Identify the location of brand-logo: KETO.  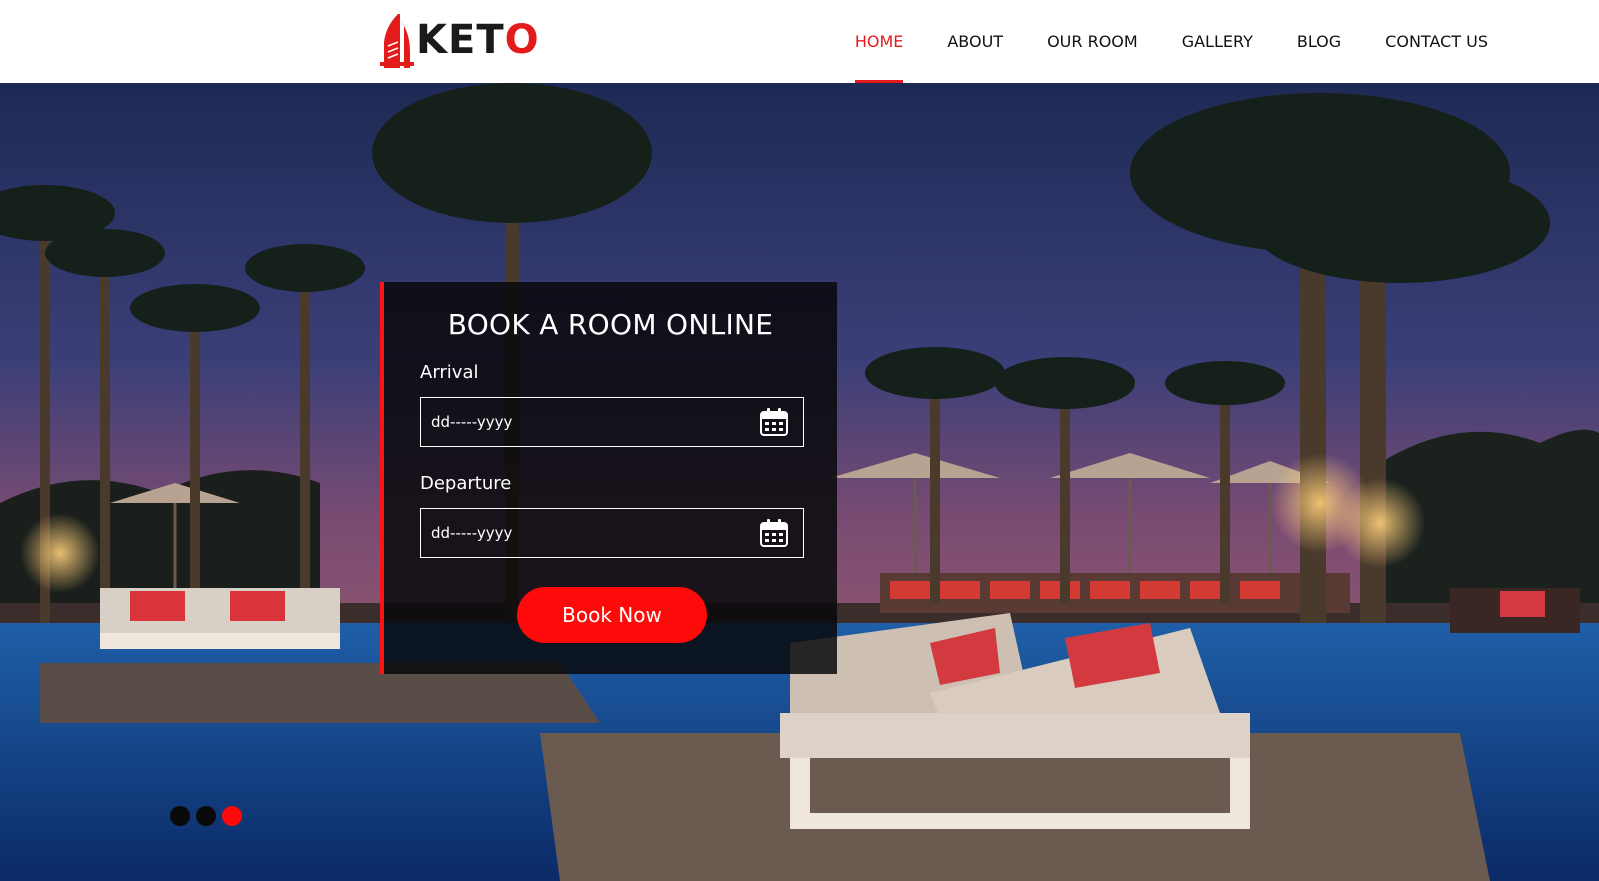
(460, 40).